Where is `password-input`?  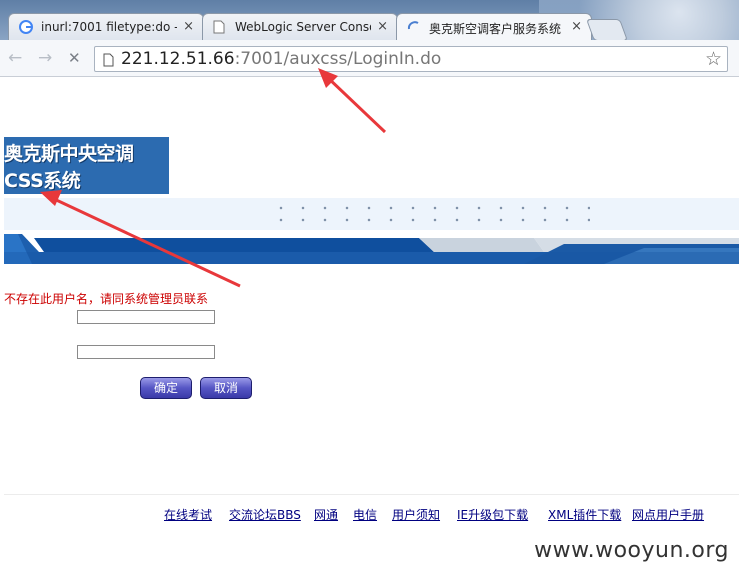
password-input is located at coordinates (146, 352).